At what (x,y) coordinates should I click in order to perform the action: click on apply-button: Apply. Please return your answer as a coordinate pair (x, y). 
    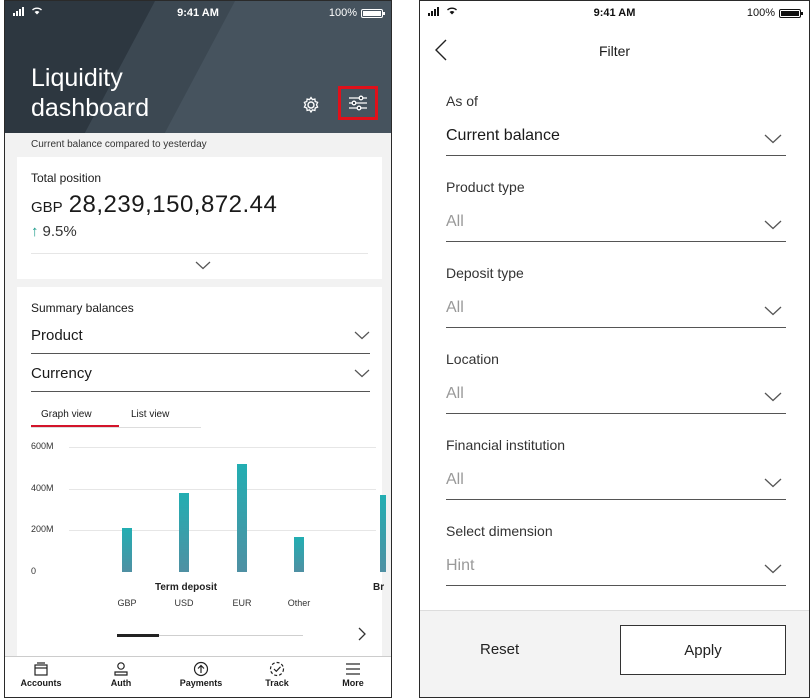
    Looking at the image, I should click on (703, 650).